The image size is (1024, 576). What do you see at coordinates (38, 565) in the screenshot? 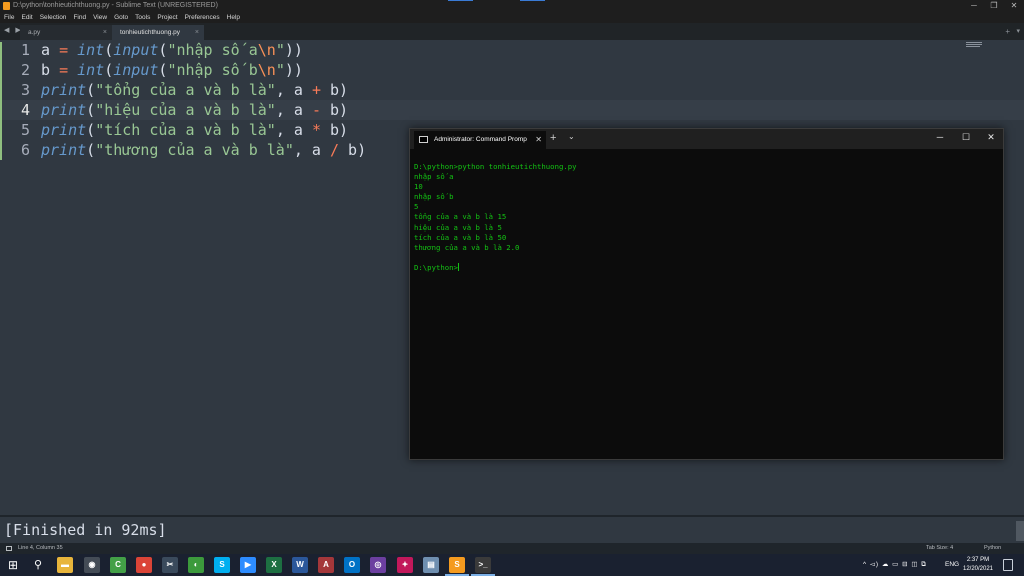
I see `search-icon: ⚲` at bounding box center [38, 565].